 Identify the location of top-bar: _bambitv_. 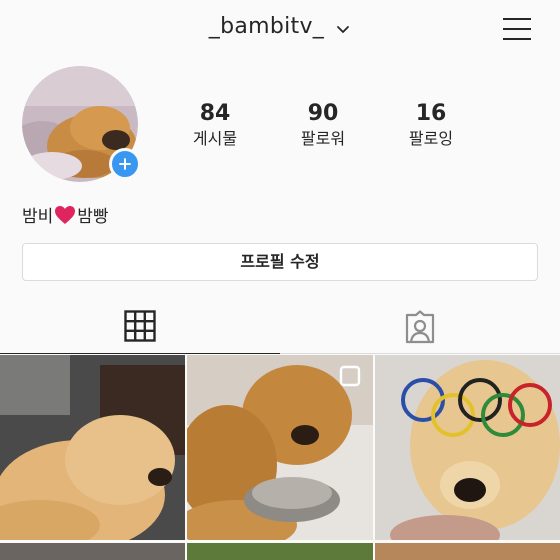
(280, 31).